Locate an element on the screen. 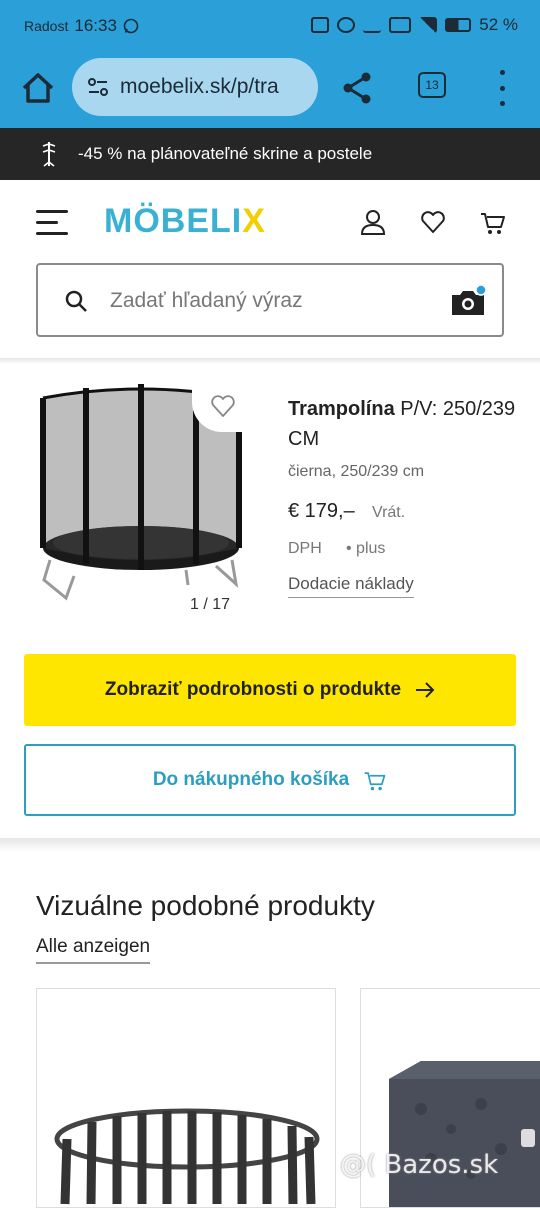 The image size is (540, 1208). clock: 16:33 is located at coordinates (95, 25).